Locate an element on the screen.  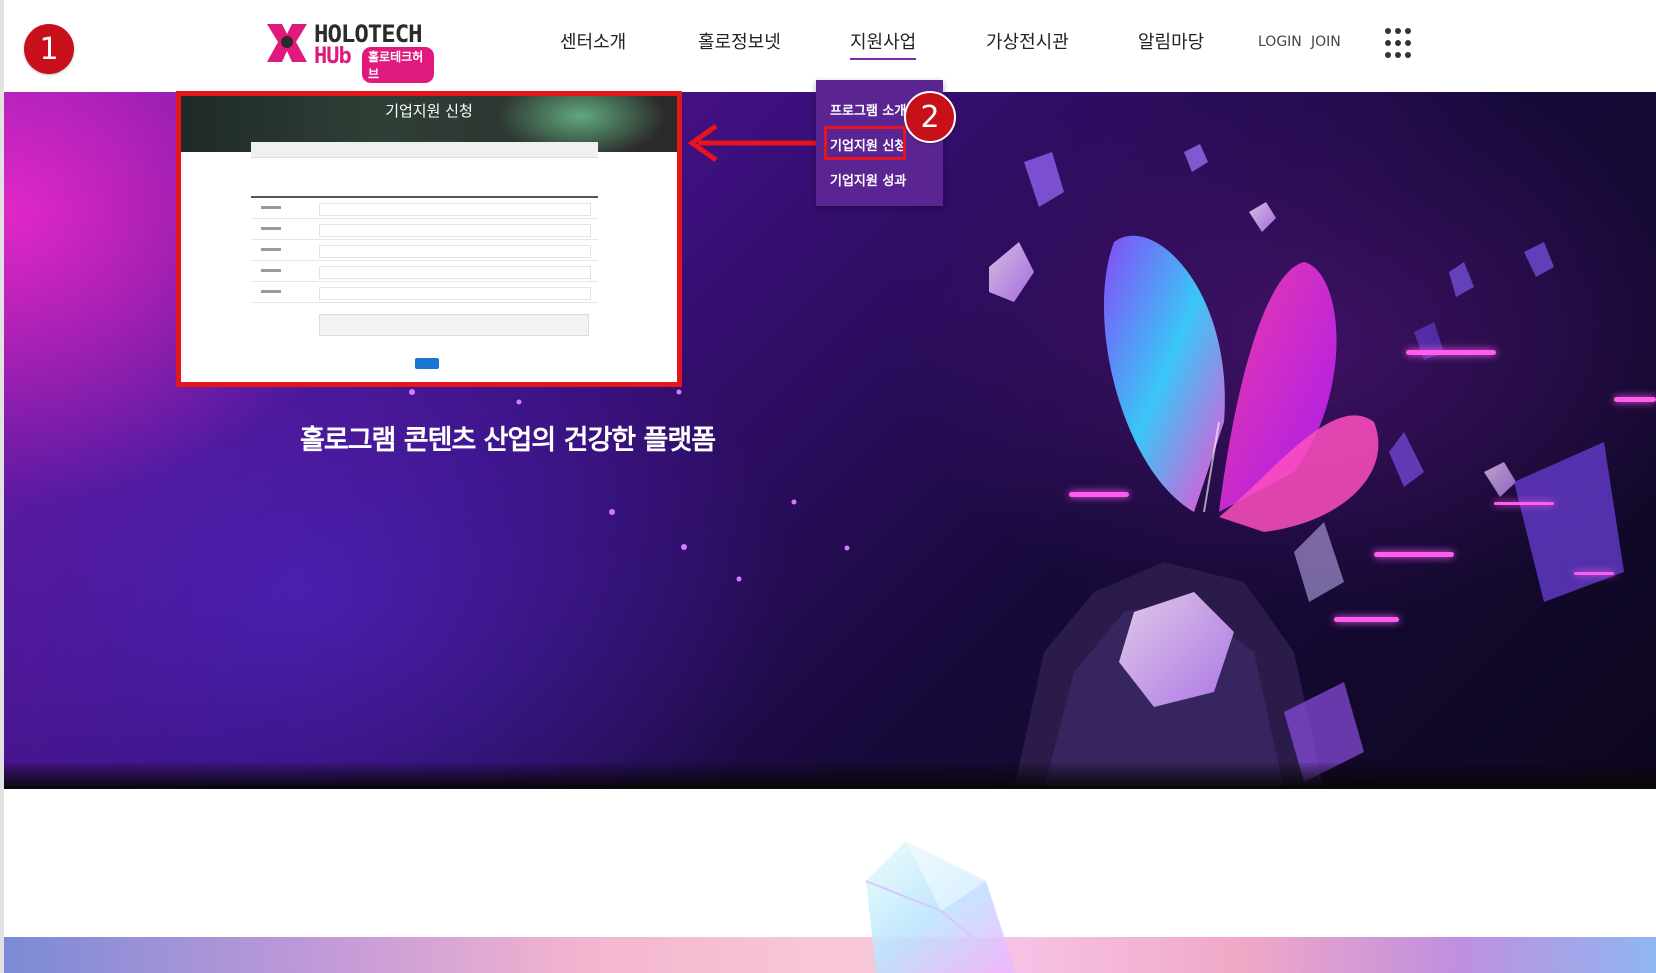
hero-tagline: 홀로그램 콘텐츠 산업의 건강한 플랫폼 is located at coordinates (508, 440).